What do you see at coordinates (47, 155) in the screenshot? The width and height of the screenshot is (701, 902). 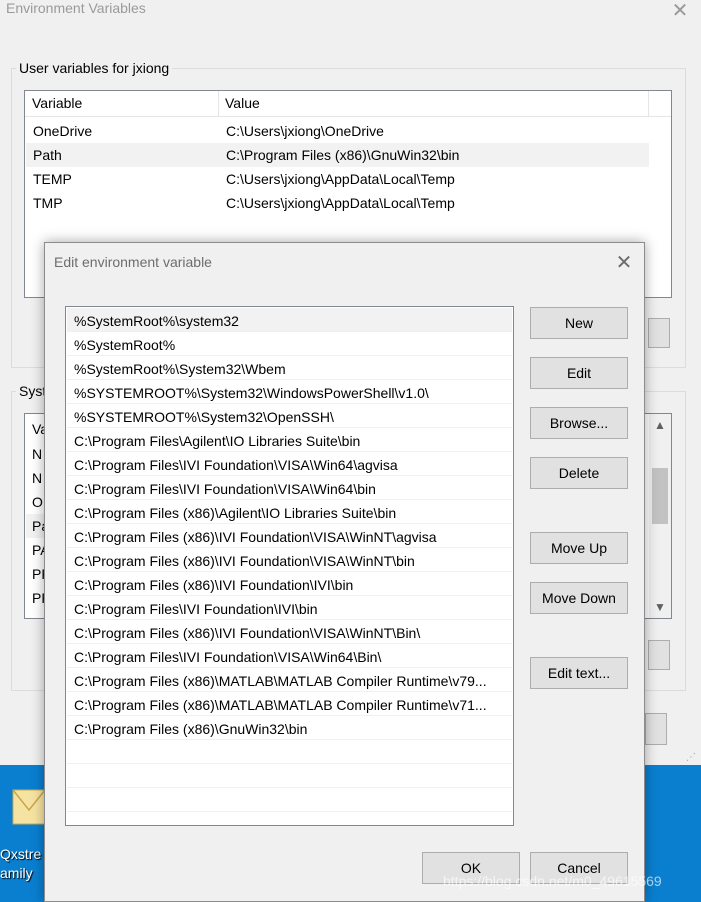 I see `variable-name: Path` at bounding box center [47, 155].